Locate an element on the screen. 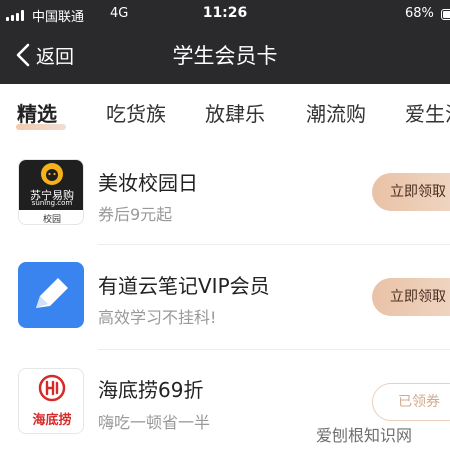 The width and height of the screenshot is (450, 450). battery-icon is located at coordinates (445, 14).